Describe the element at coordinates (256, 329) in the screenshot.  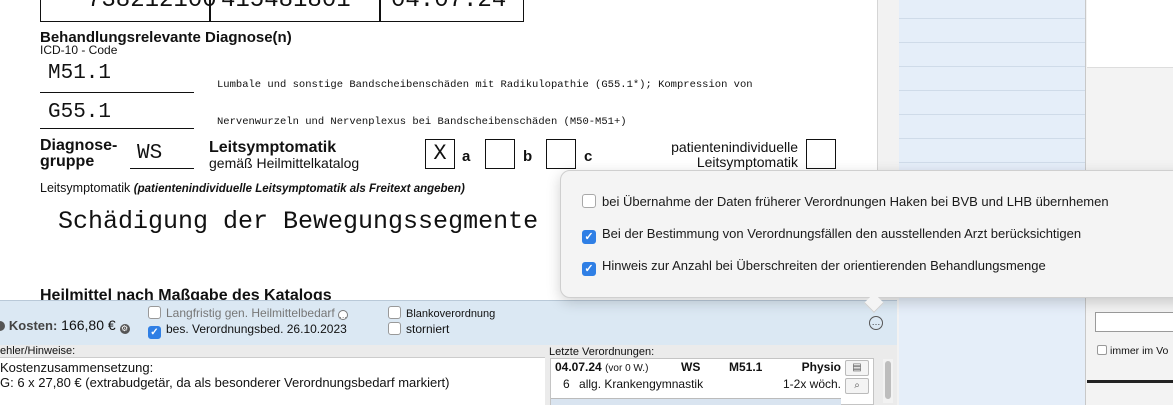
I see `bes-verordnungsbed-label: bes. Verordnungsbed. 26.10.2023` at that location.